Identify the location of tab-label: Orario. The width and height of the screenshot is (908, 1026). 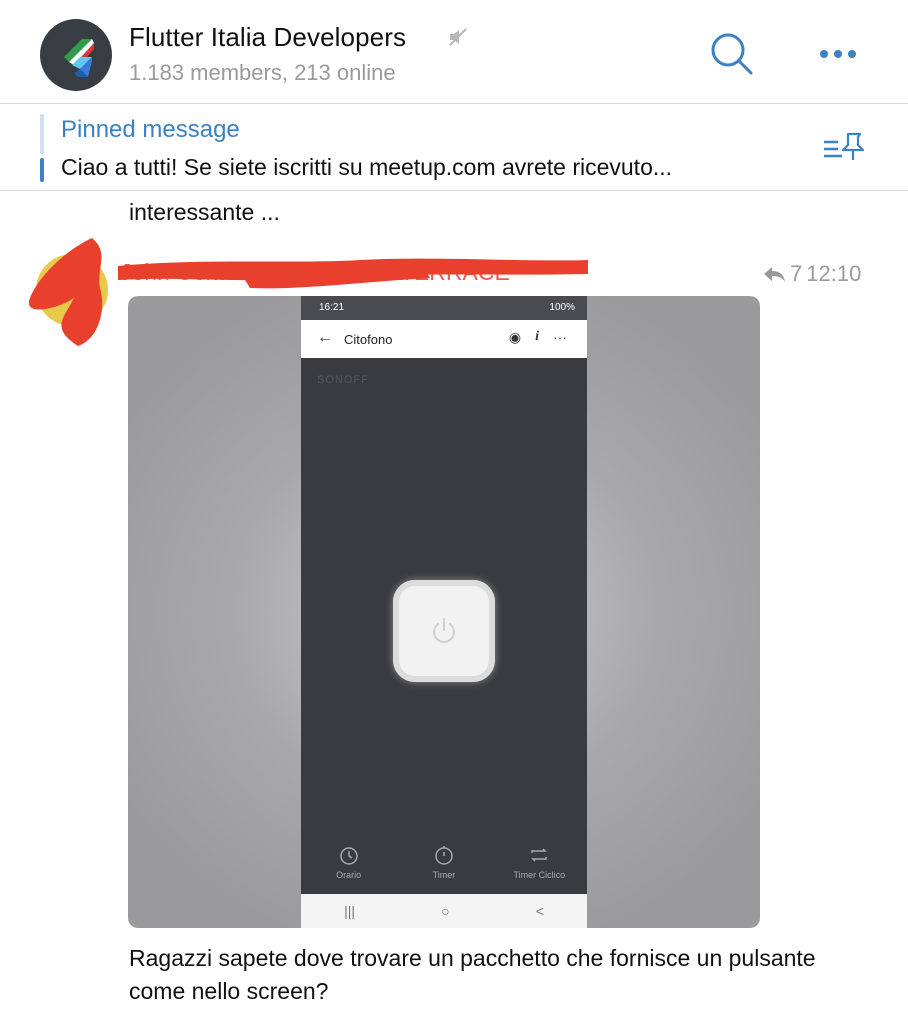
(349, 875).